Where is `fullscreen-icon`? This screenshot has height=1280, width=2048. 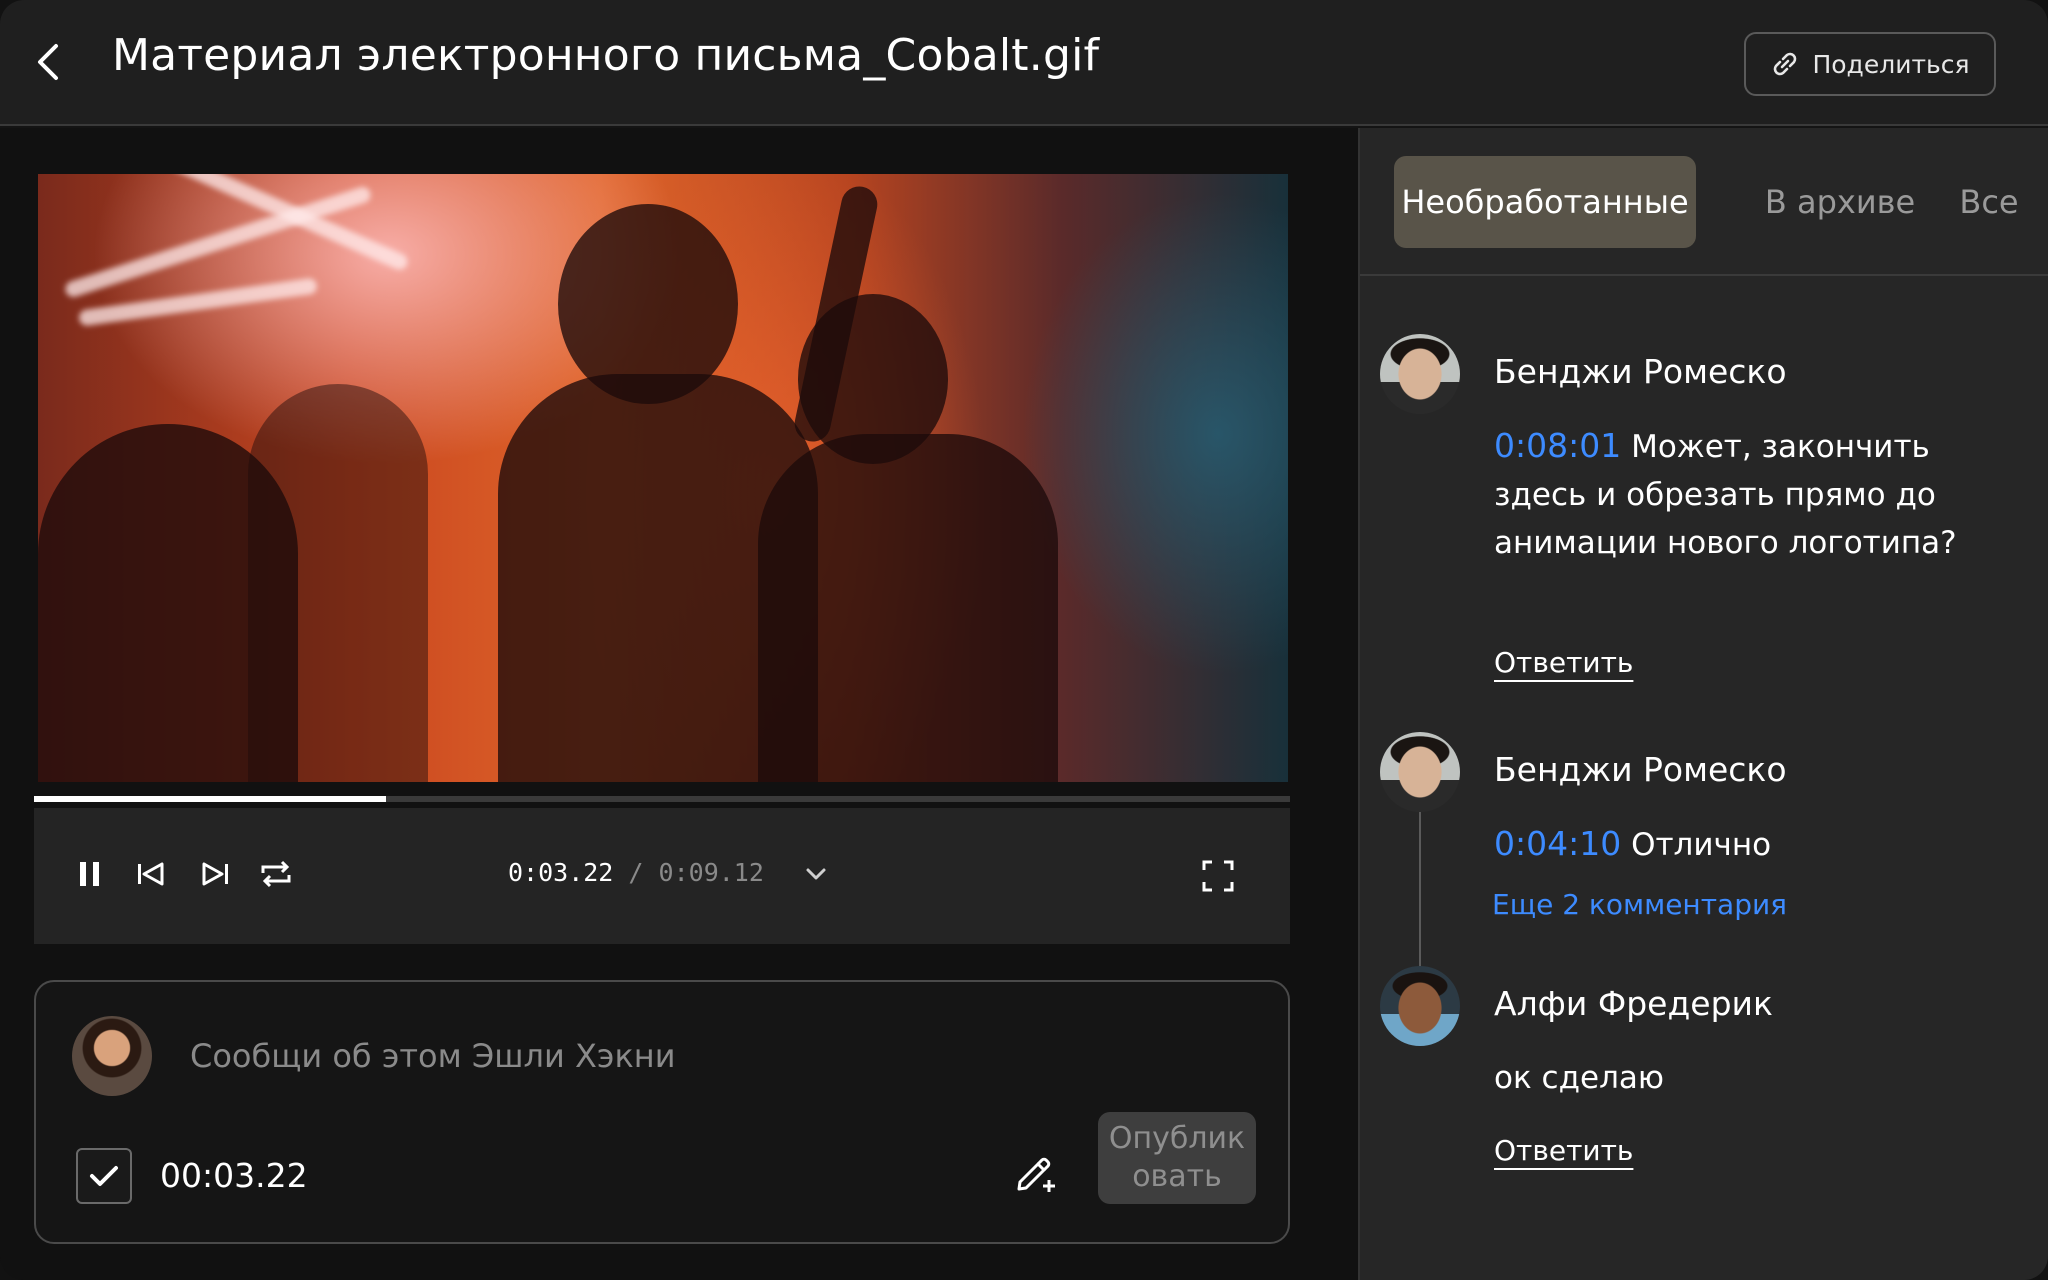 fullscreen-icon is located at coordinates (1218, 876).